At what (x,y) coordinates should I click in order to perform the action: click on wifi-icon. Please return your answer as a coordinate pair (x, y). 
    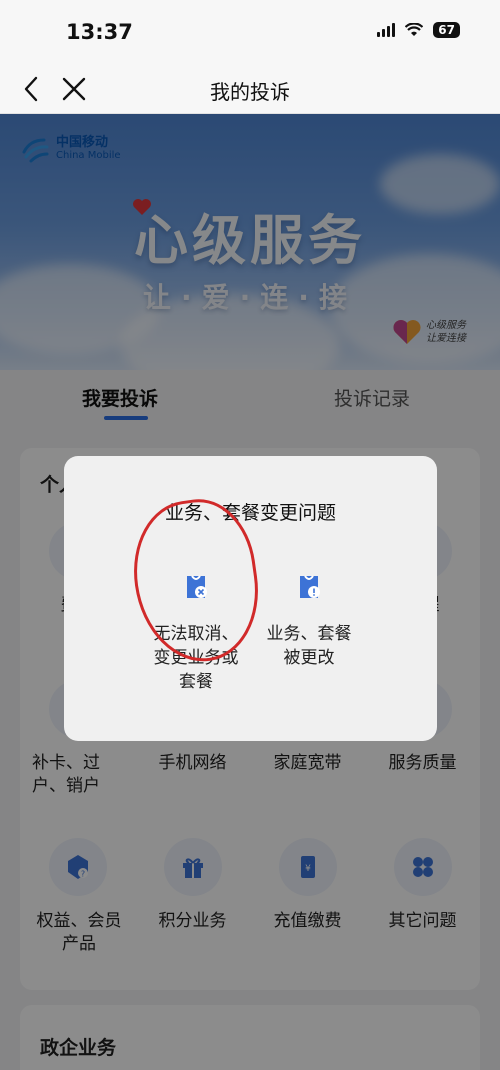
    Looking at the image, I should click on (414, 29).